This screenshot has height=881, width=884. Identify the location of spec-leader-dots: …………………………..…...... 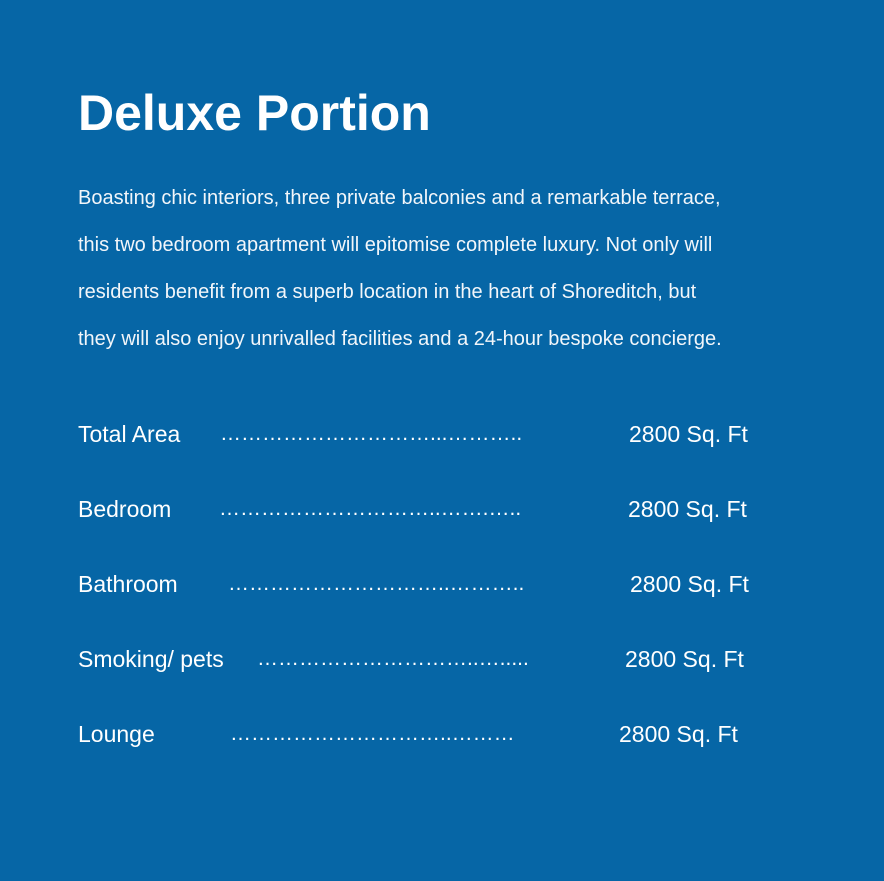
(393, 658).